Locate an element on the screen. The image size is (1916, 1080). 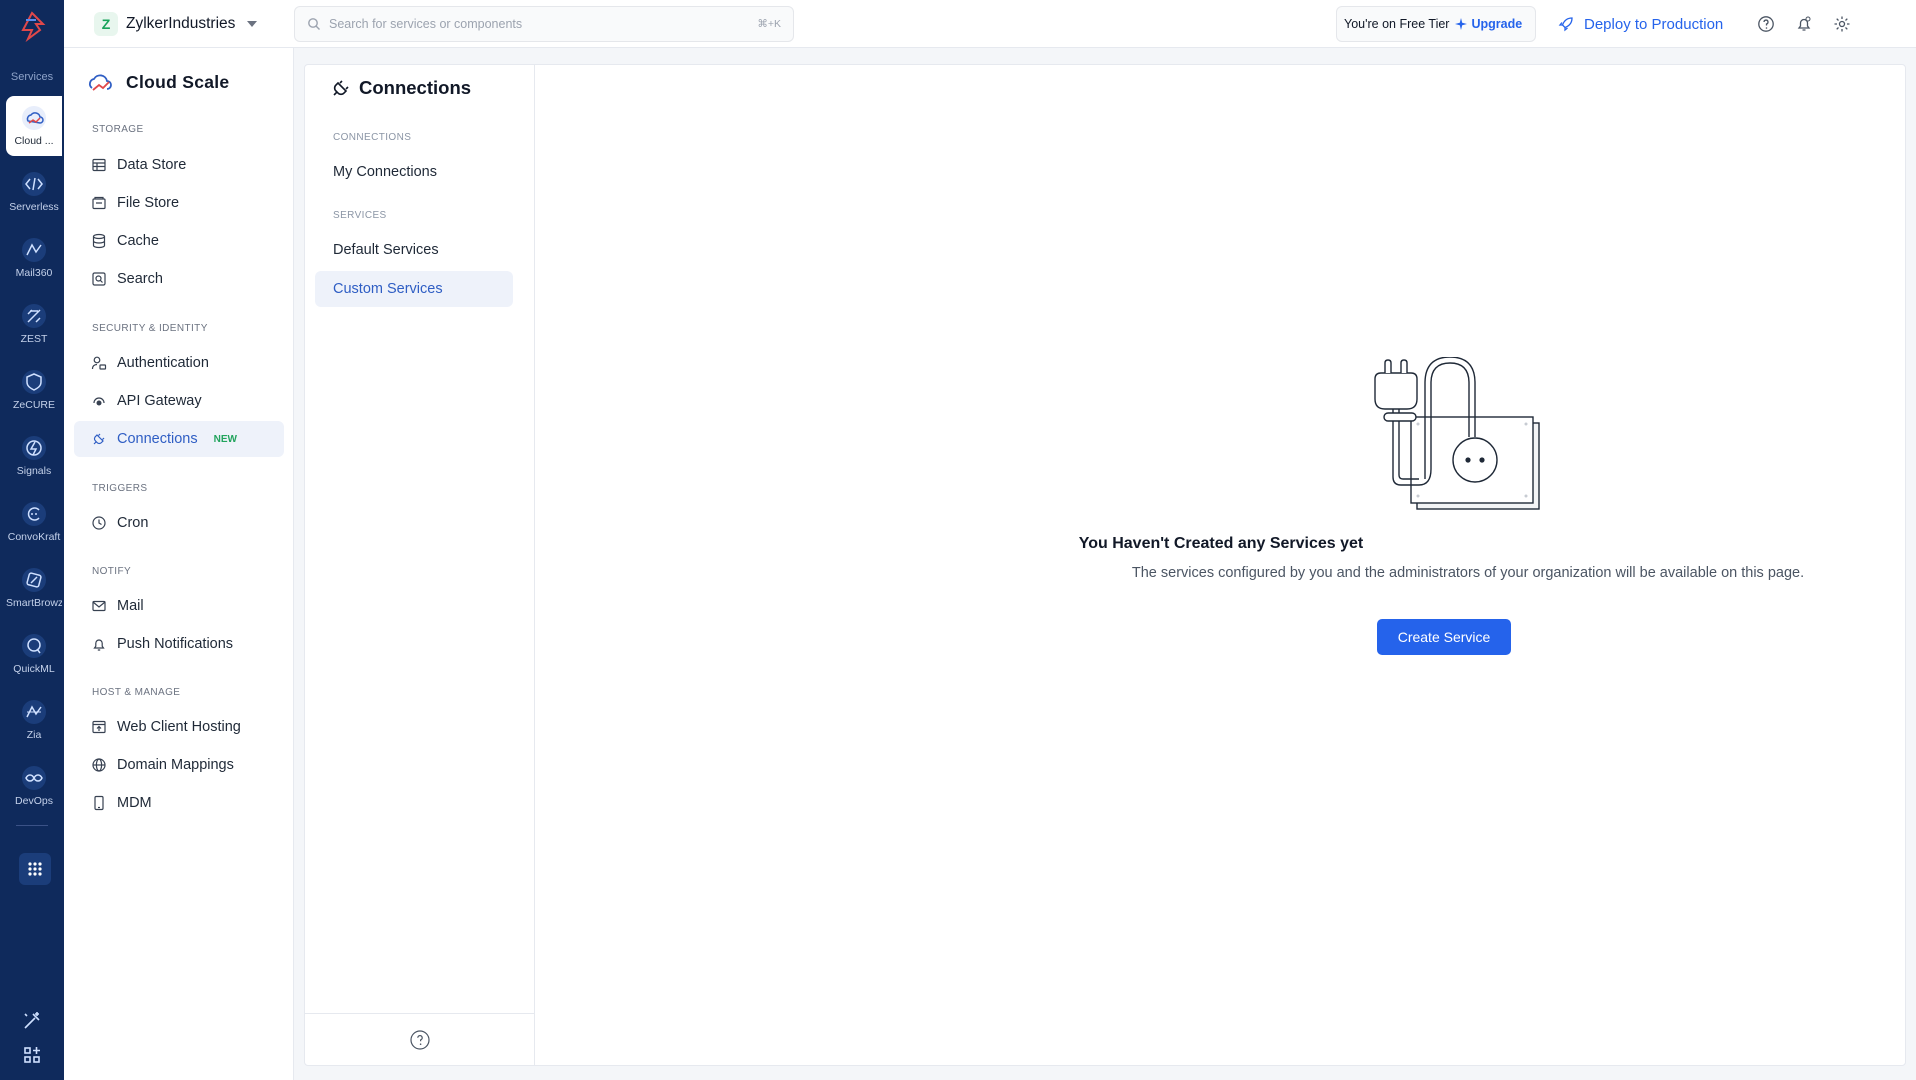
sidebar-item-label: API Gateway is located at coordinates (159, 401).